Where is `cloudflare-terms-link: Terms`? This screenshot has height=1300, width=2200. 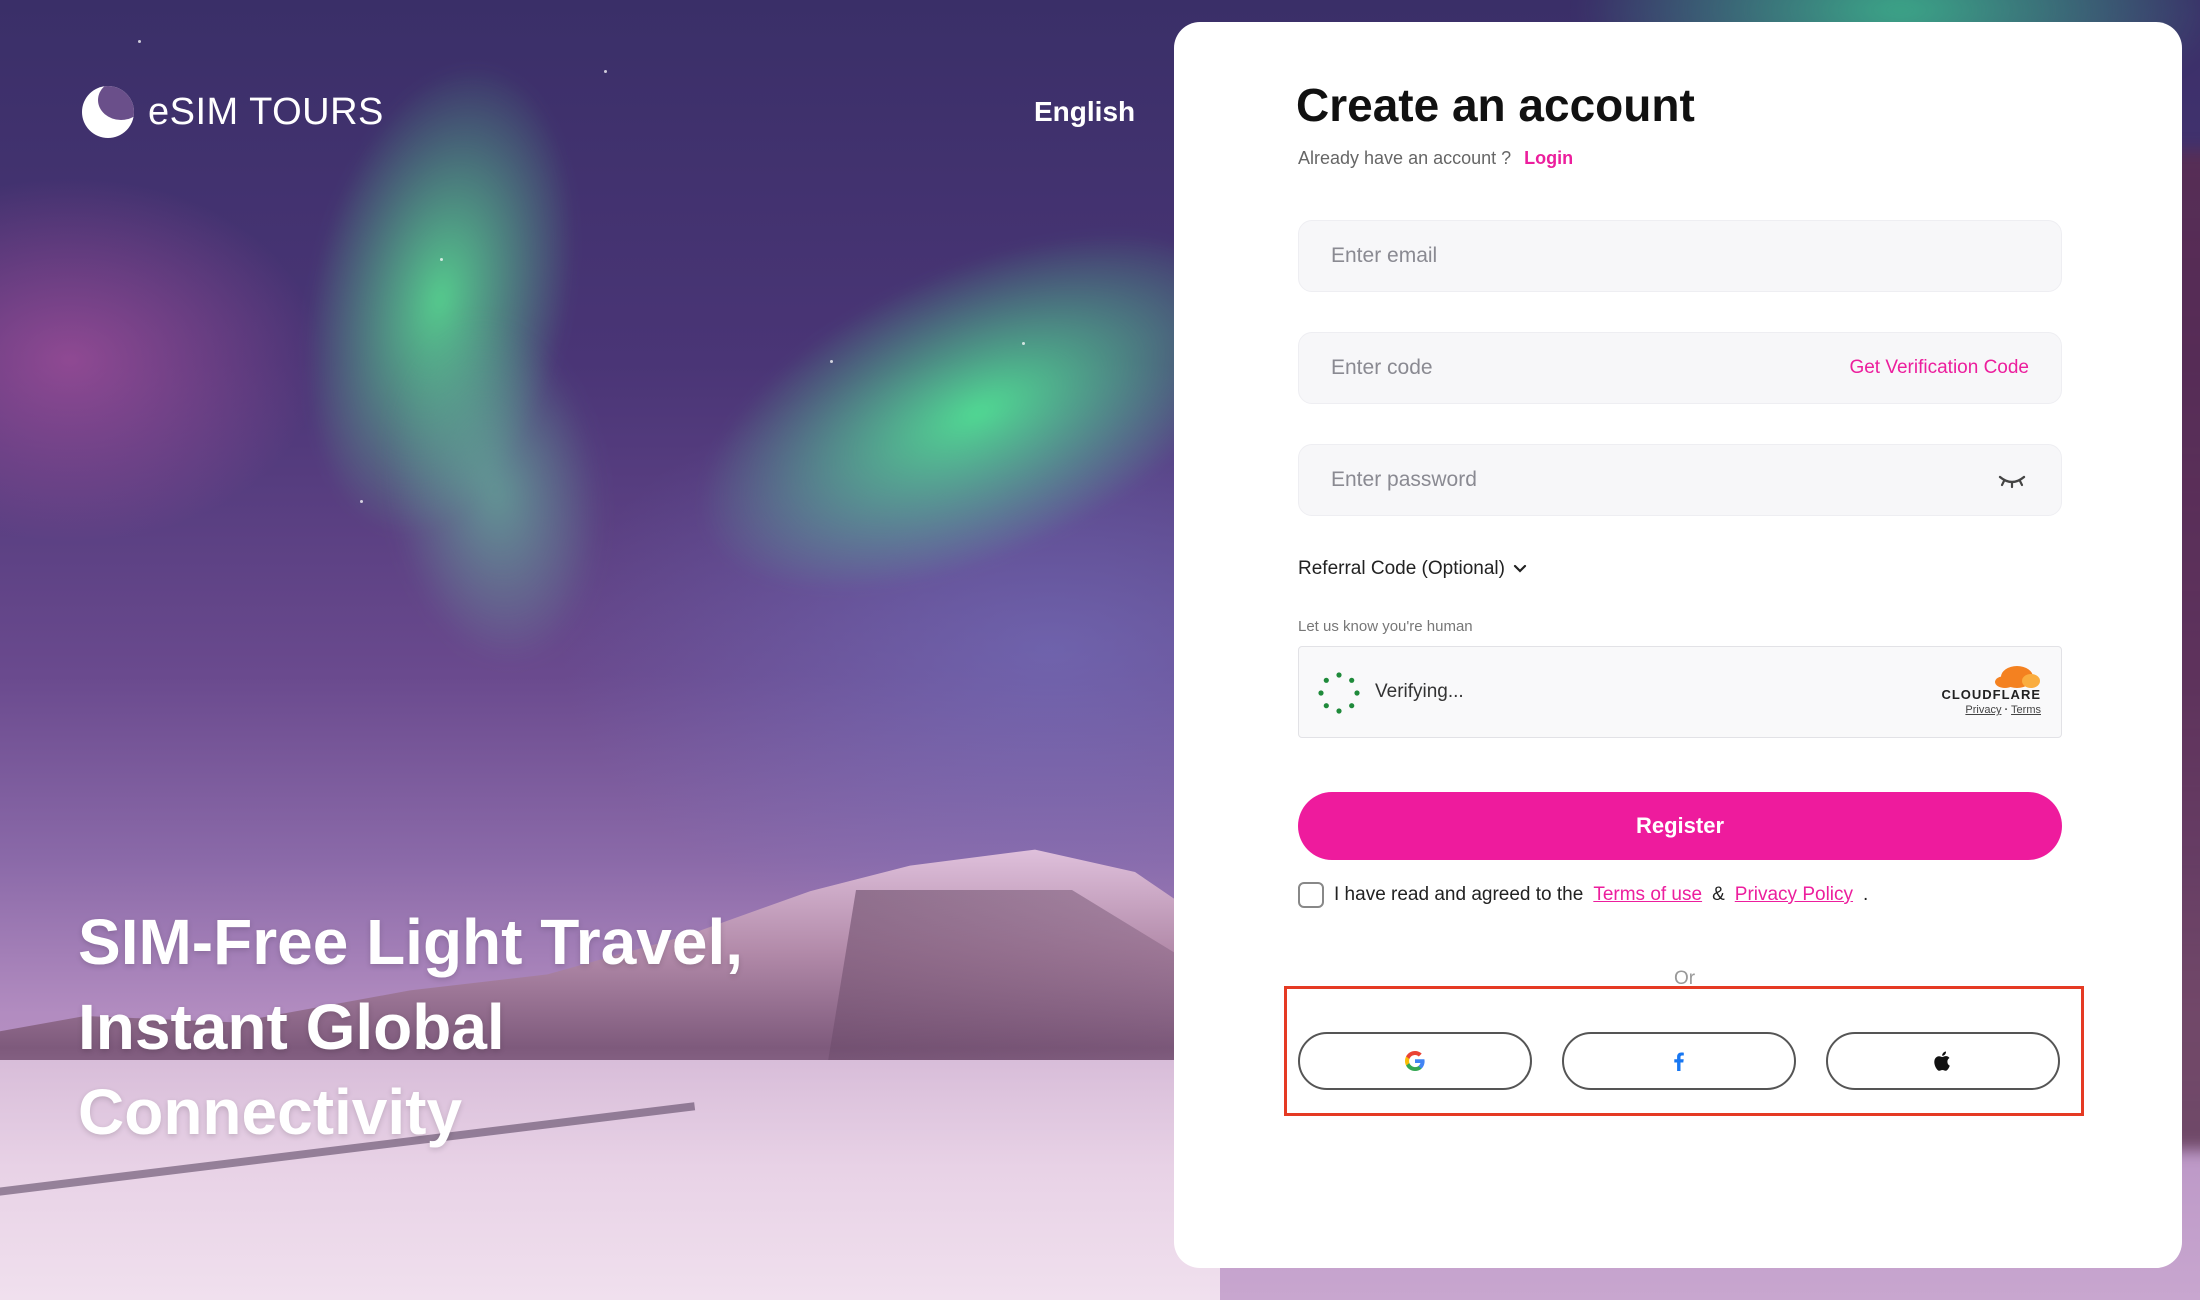 cloudflare-terms-link: Terms is located at coordinates (2026, 710).